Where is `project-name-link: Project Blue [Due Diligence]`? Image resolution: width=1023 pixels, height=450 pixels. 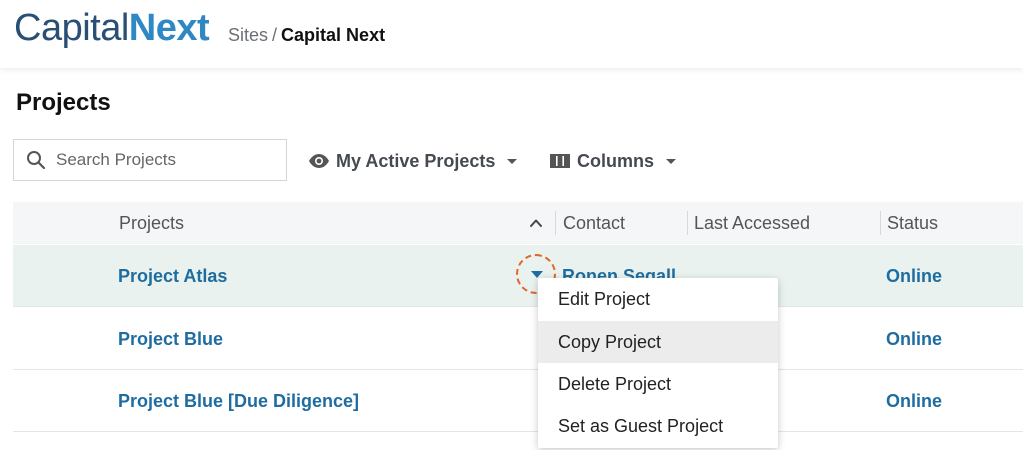
project-name-link: Project Blue [Due Diligence] is located at coordinates (238, 401).